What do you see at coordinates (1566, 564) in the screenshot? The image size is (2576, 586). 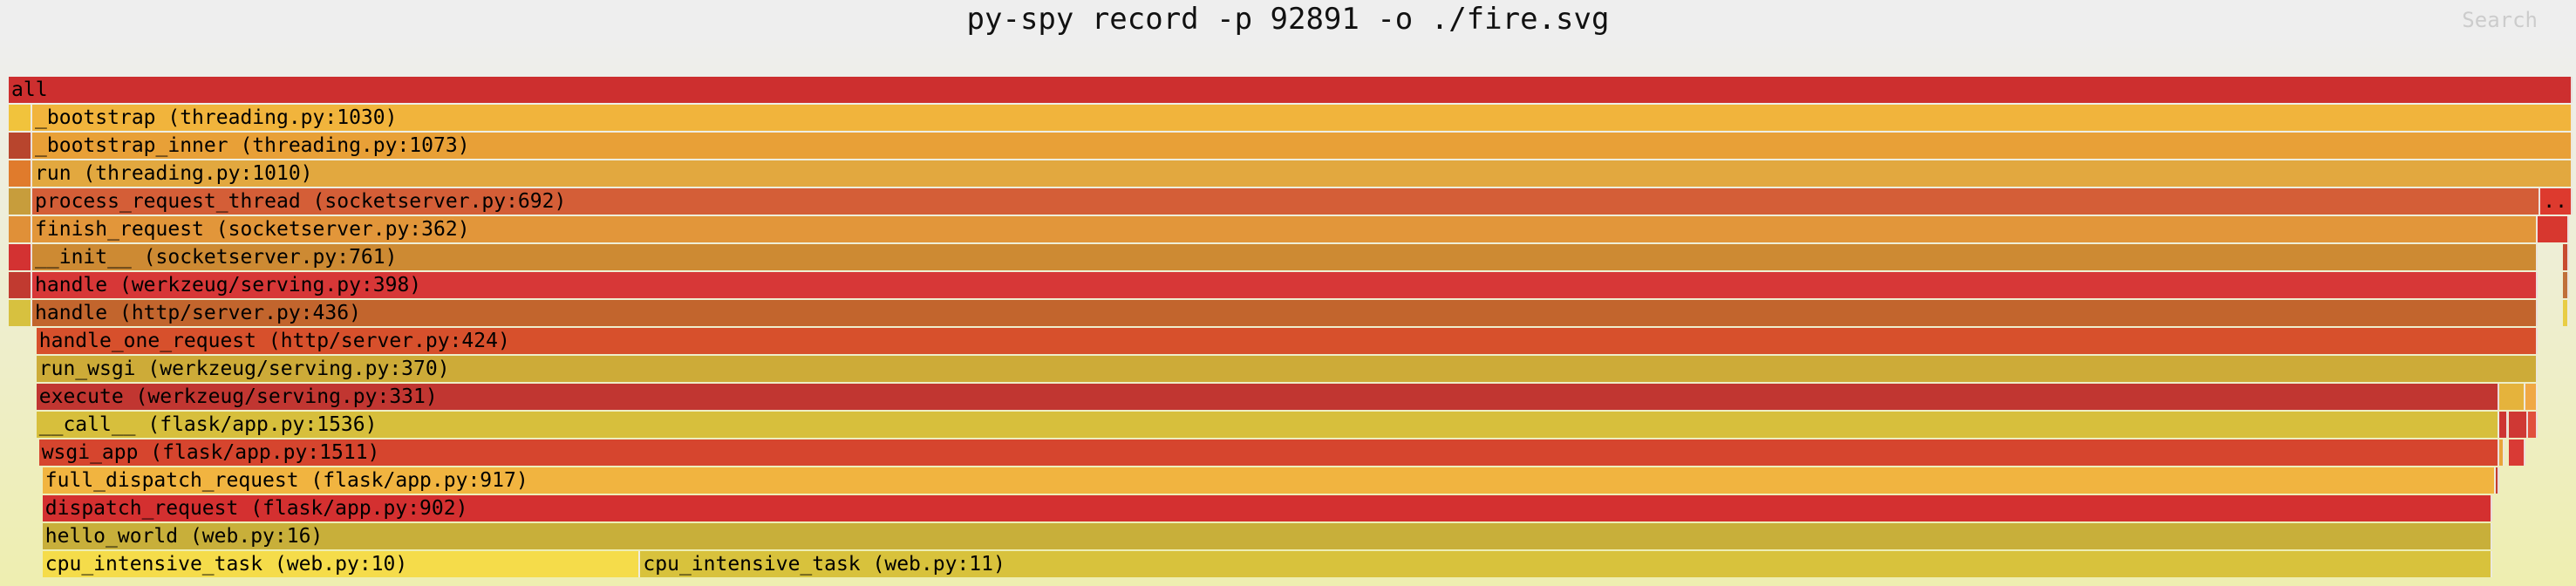 I see `flame-frame: cpu_intensive_task (web.py:11)` at bounding box center [1566, 564].